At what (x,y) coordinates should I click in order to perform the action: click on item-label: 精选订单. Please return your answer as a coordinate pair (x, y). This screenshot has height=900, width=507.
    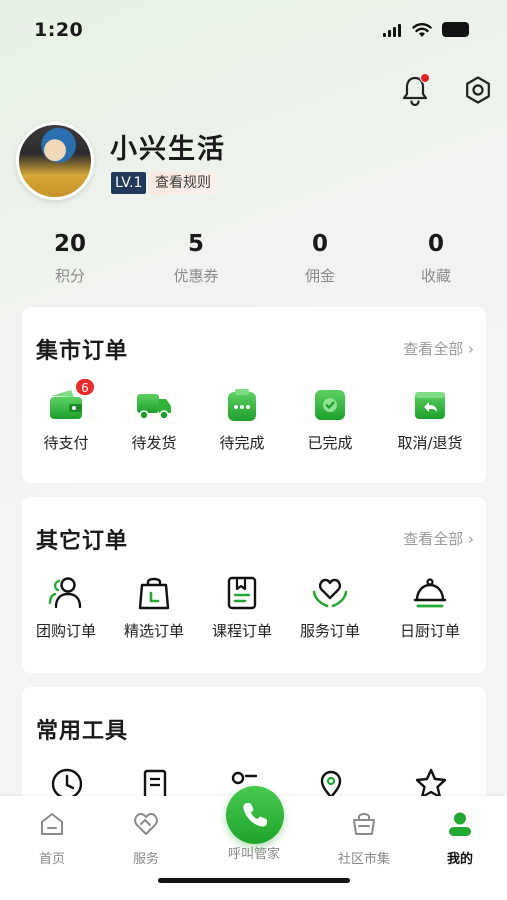
    Looking at the image, I should click on (153, 631).